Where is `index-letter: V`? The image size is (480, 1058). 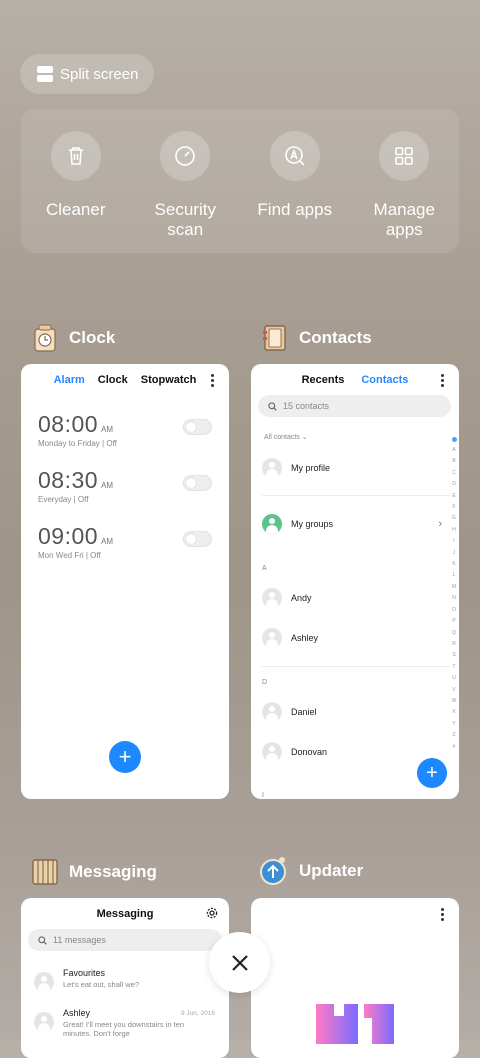
index-letter: V is located at coordinates (454, 690).